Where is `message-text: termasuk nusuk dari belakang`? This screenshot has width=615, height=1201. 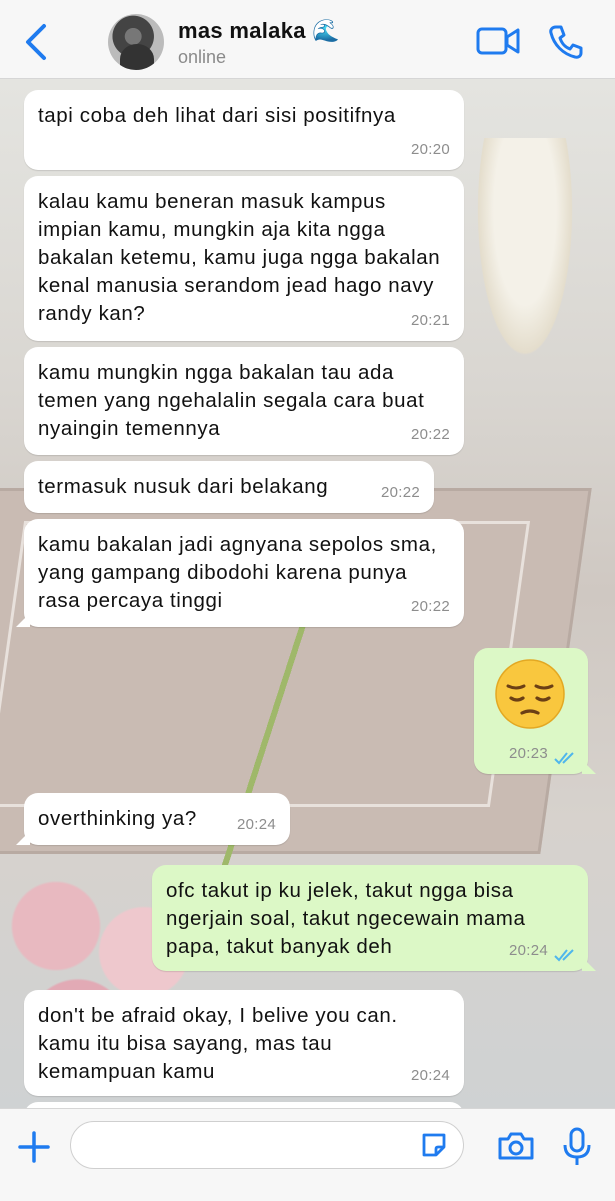
message-text: termasuk nusuk dari belakang is located at coordinates (183, 486).